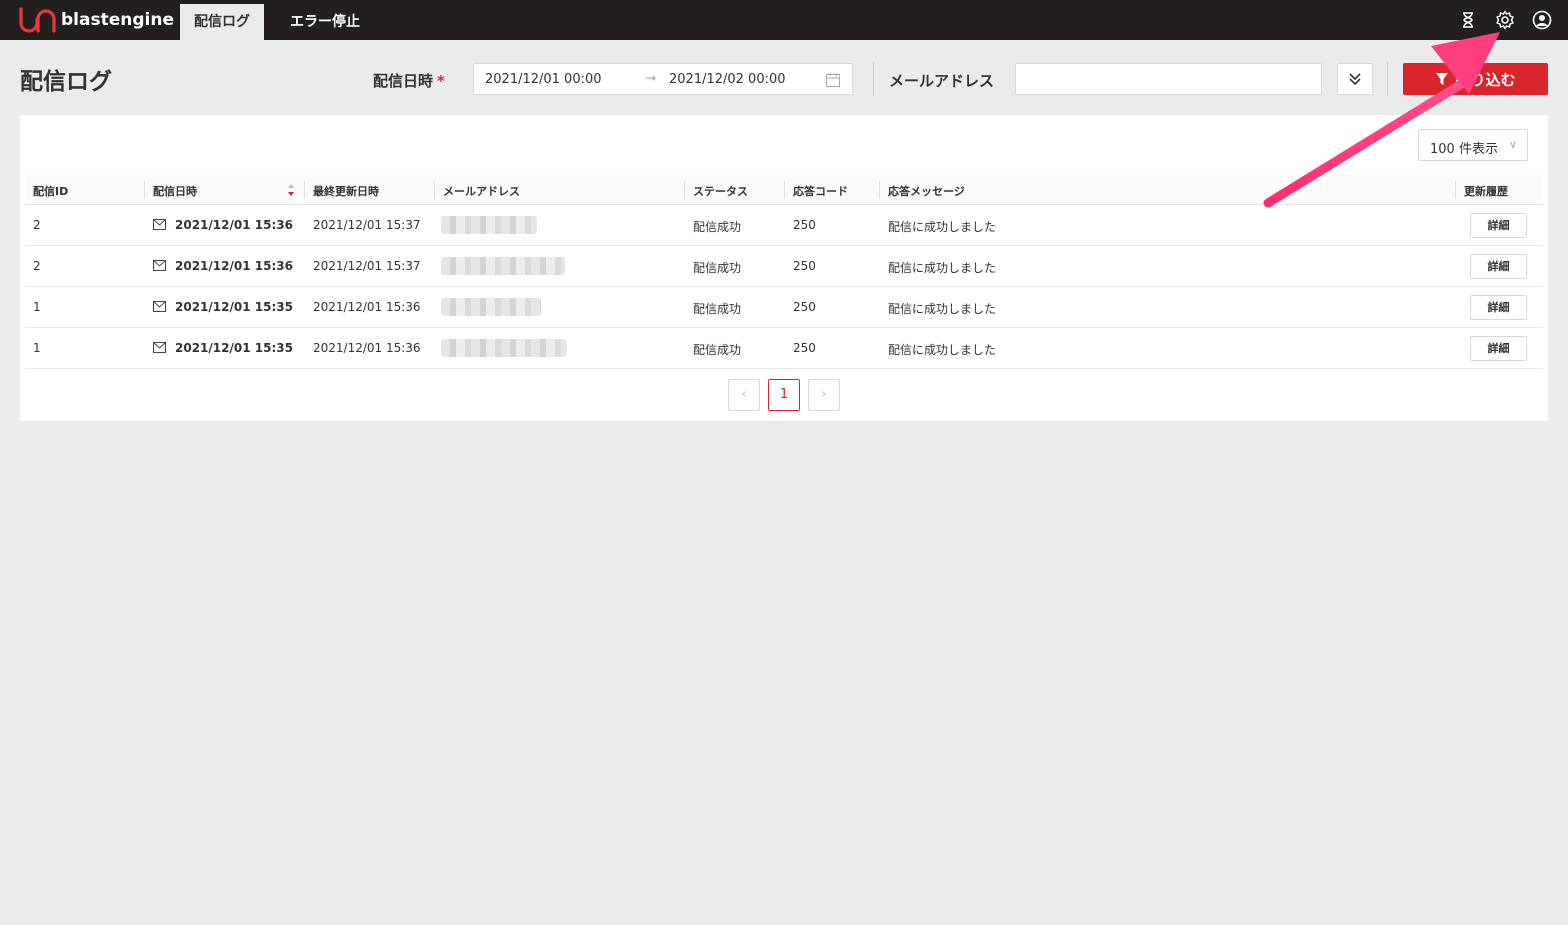 The width and height of the screenshot is (1568, 925). What do you see at coordinates (403, 81) in the screenshot?
I see `date-label-text: 配信日時` at bounding box center [403, 81].